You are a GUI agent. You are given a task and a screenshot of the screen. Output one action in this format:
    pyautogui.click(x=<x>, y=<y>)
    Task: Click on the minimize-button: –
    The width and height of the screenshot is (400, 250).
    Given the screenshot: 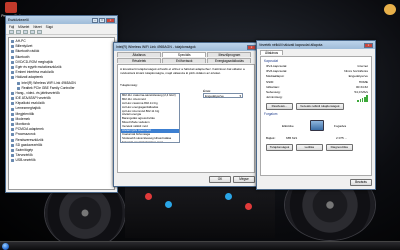 What is the action you would take?
    pyautogui.click(x=95, y=20)
    